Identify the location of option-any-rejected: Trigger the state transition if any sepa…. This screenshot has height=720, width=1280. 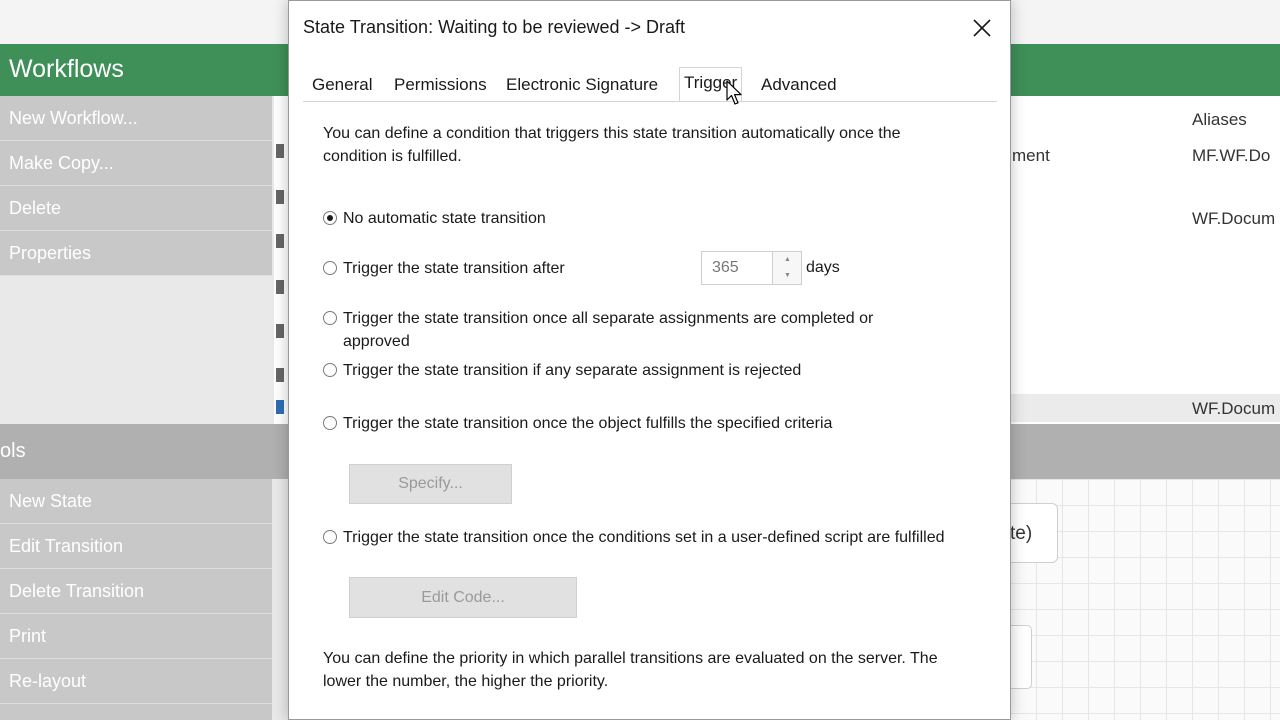
(562, 370).